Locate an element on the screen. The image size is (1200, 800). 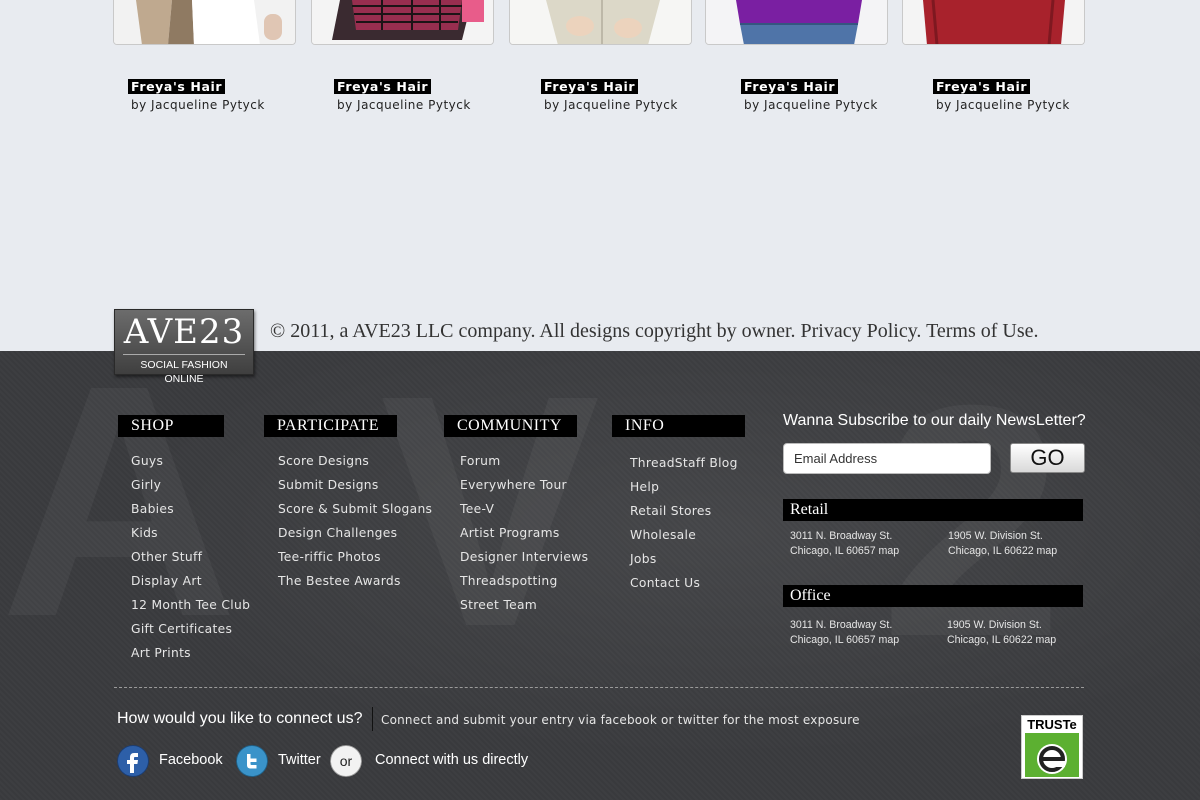
newsletter-heading: Wanna Subscribe to our daily NewsLetter? is located at coordinates (934, 420).